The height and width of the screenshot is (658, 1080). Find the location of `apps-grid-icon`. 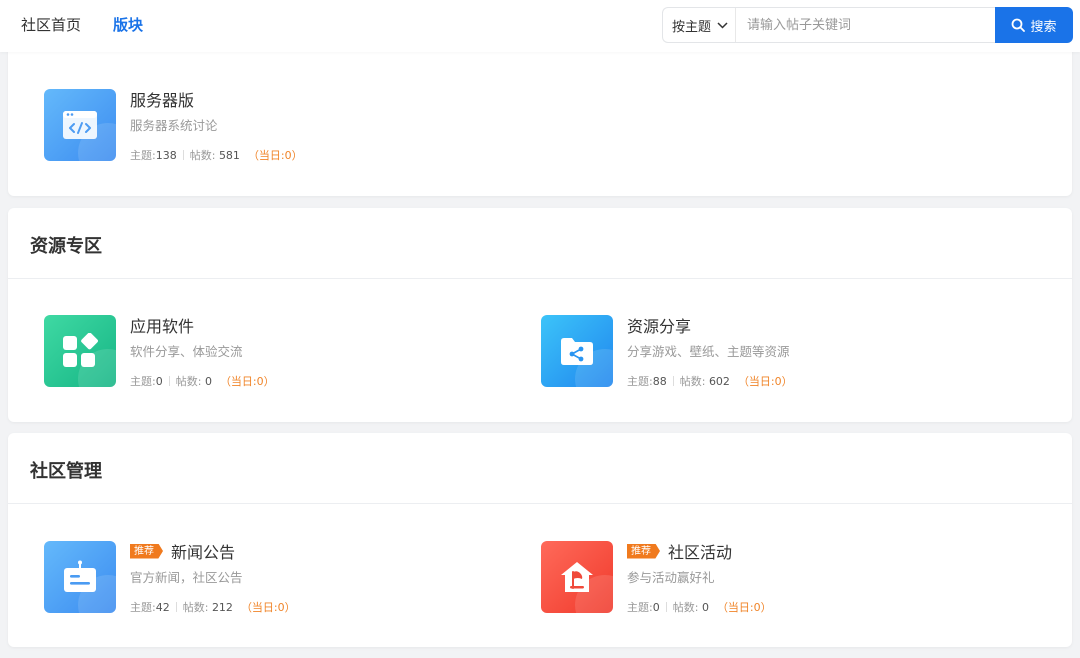

apps-grid-icon is located at coordinates (80, 351).